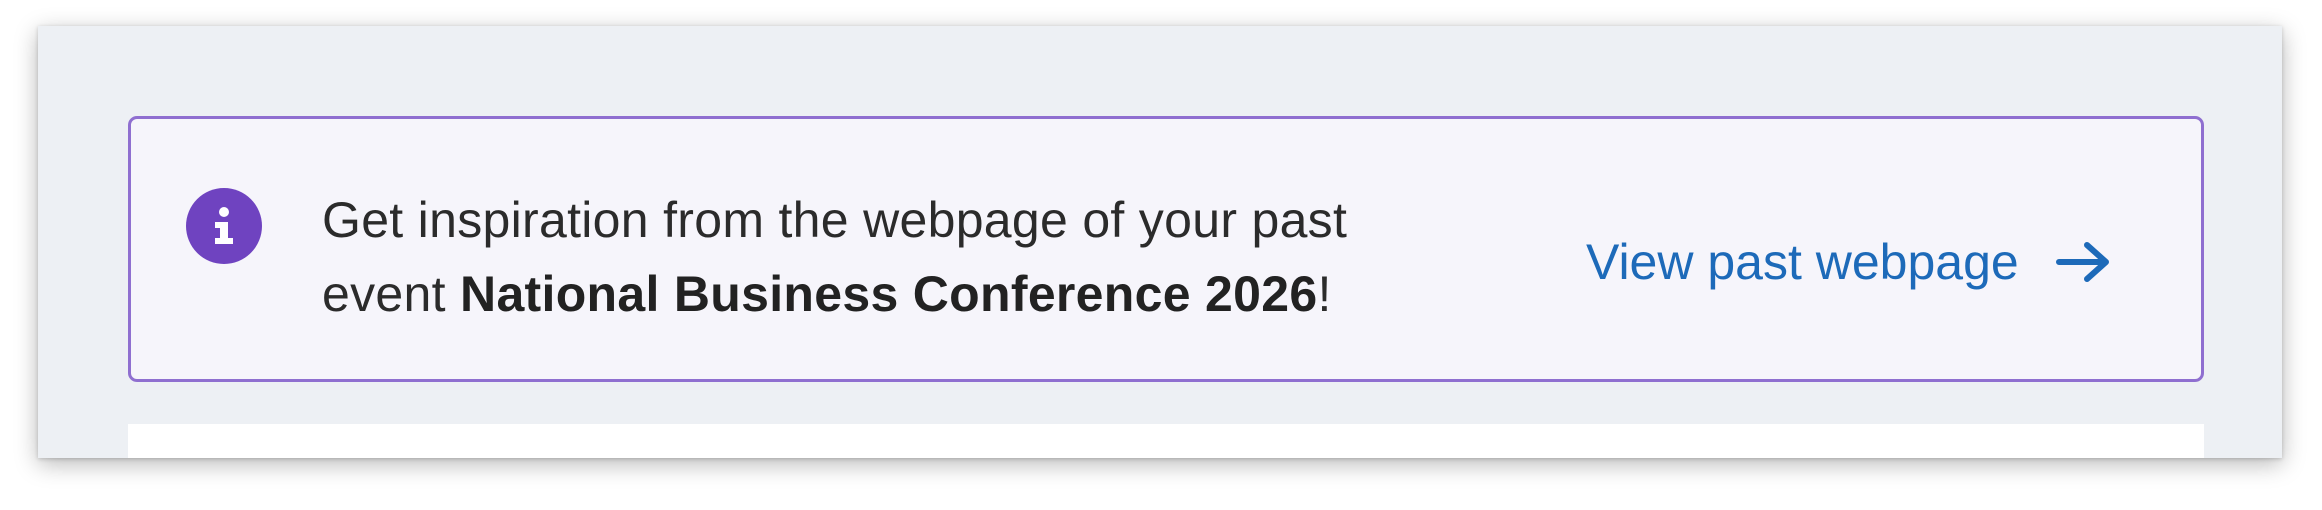 The height and width of the screenshot is (510, 2322). What do you see at coordinates (1166, 441) in the screenshot?
I see `content-card` at bounding box center [1166, 441].